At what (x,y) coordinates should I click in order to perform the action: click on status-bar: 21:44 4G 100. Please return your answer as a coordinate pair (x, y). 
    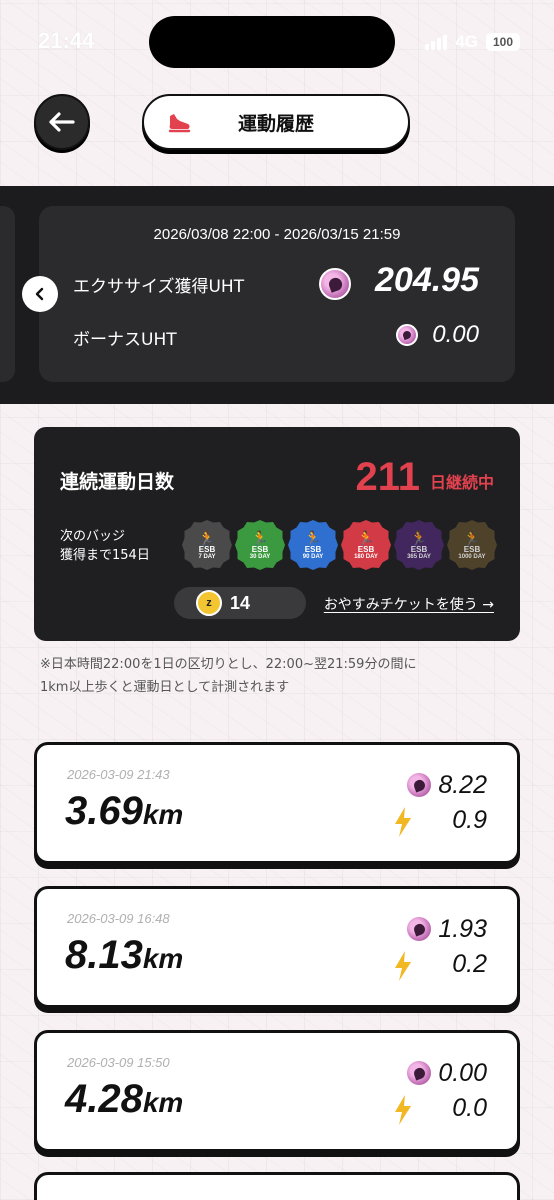
    Looking at the image, I should click on (277, 40).